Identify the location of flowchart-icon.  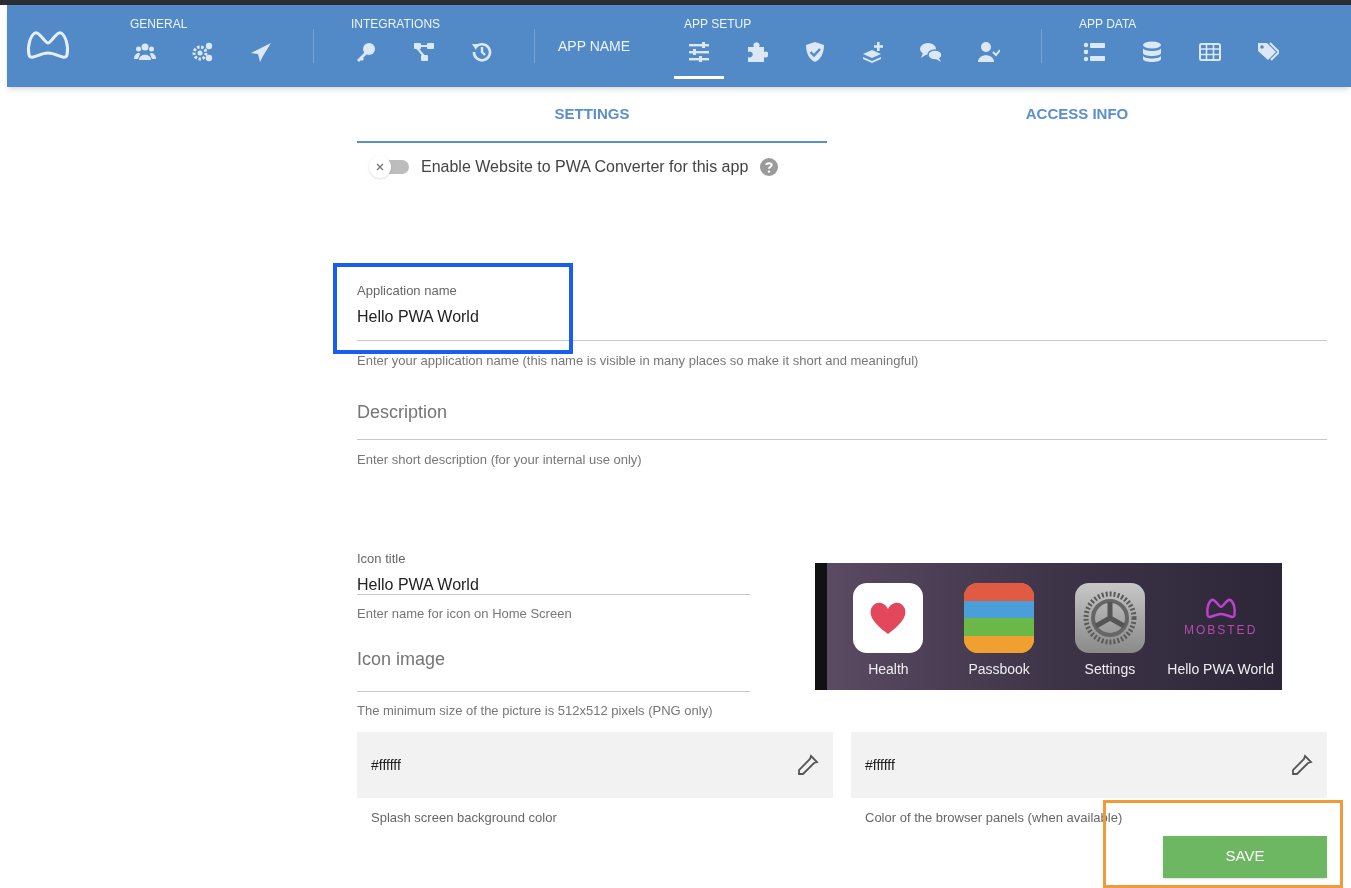
(424, 52).